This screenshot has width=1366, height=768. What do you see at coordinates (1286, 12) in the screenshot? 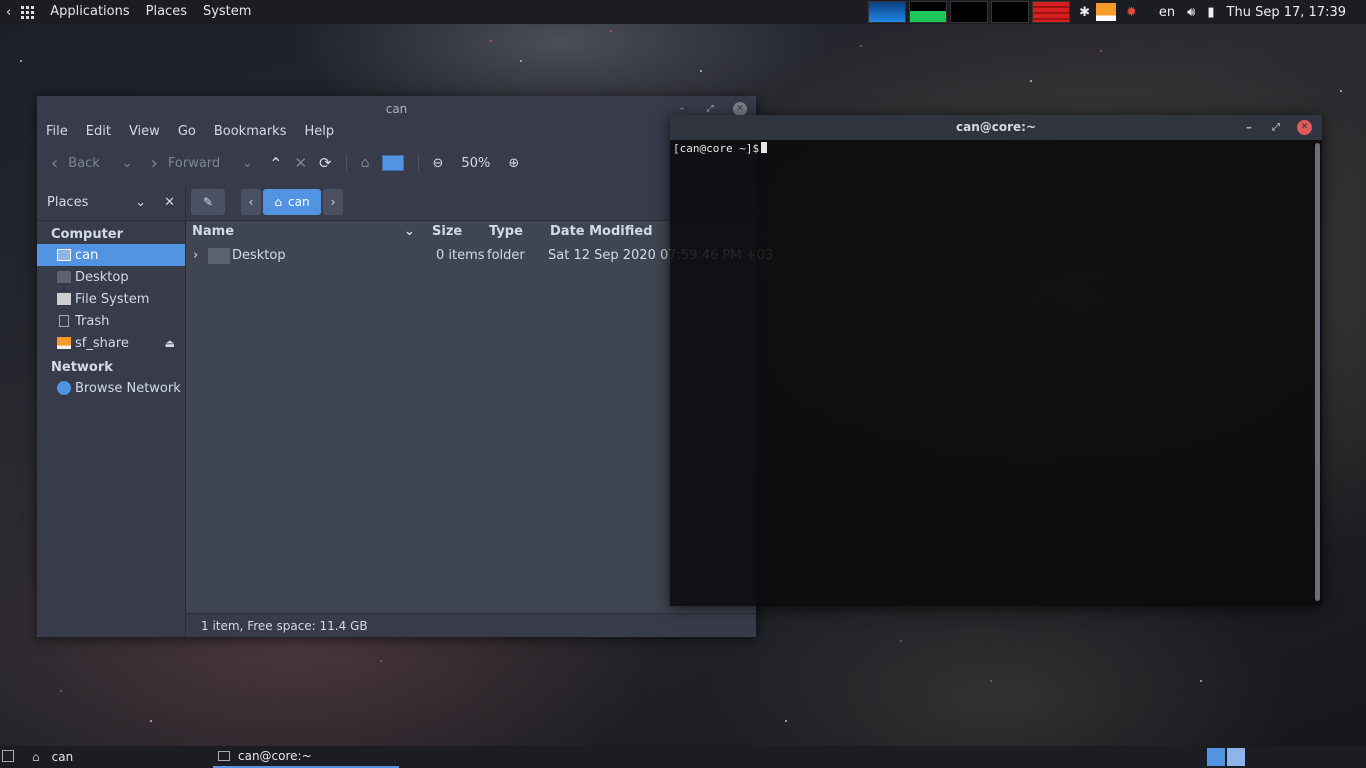
I see `clock: Thu Sep 17, 17:39` at bounding box center [1286, 12].